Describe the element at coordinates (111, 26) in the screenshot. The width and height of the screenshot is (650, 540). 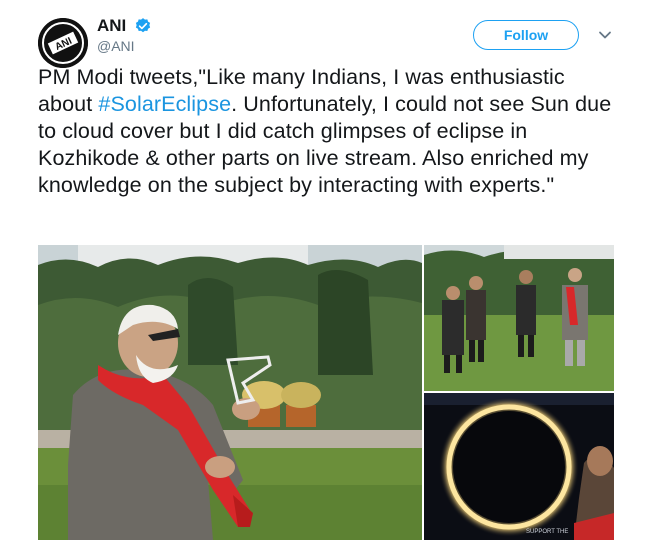
I see `display-name: ANI` at that location.